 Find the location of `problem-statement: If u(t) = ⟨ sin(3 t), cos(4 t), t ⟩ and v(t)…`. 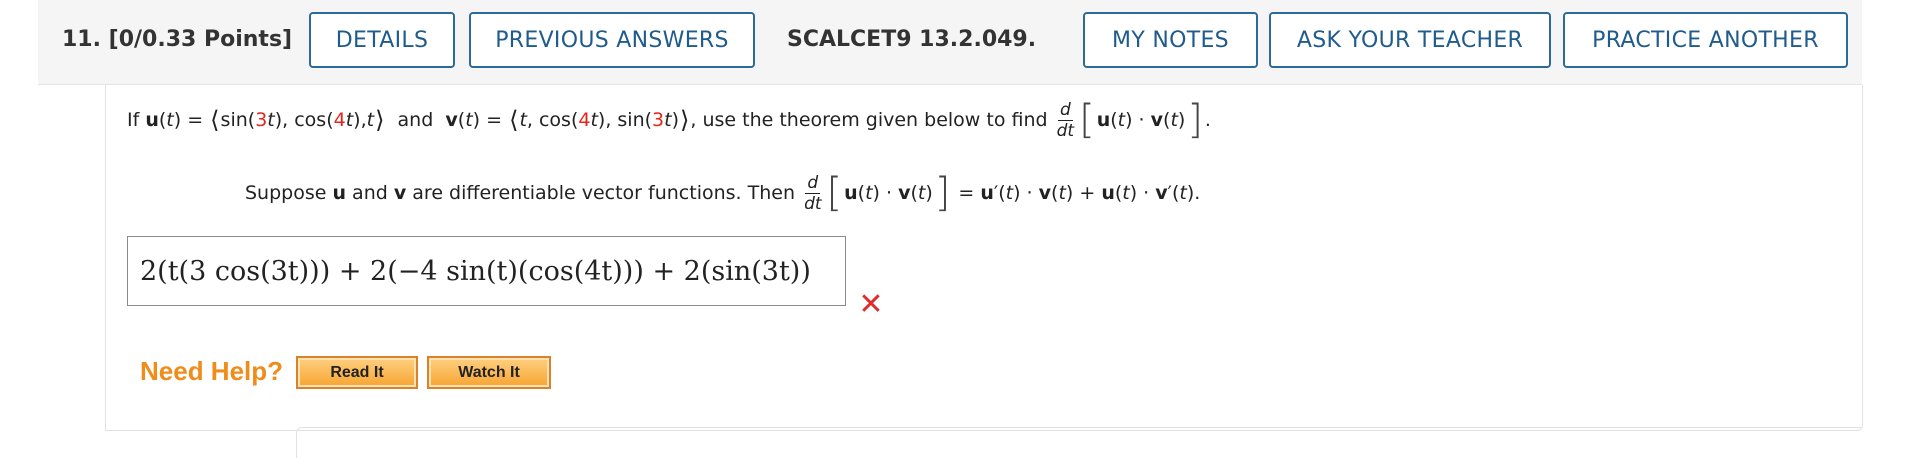

problem-statement: If u(t) = ⟨ sin(3 t), cos(4 t), t ⟩ and v(t)… is located at coordinates (669, 120).